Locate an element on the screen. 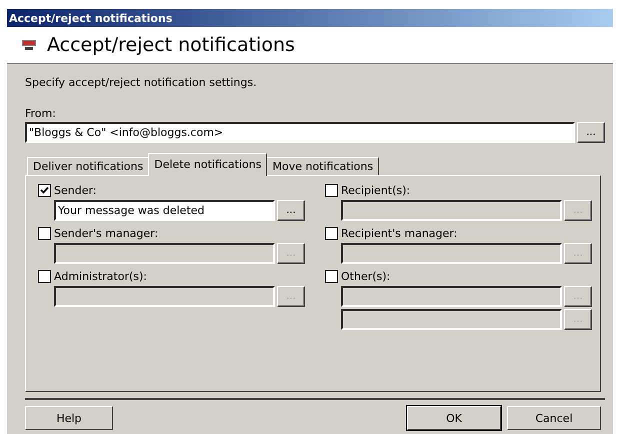 This screenshot has height=434, width=618. dialog-button: OK is located at coordinates (454, 418).